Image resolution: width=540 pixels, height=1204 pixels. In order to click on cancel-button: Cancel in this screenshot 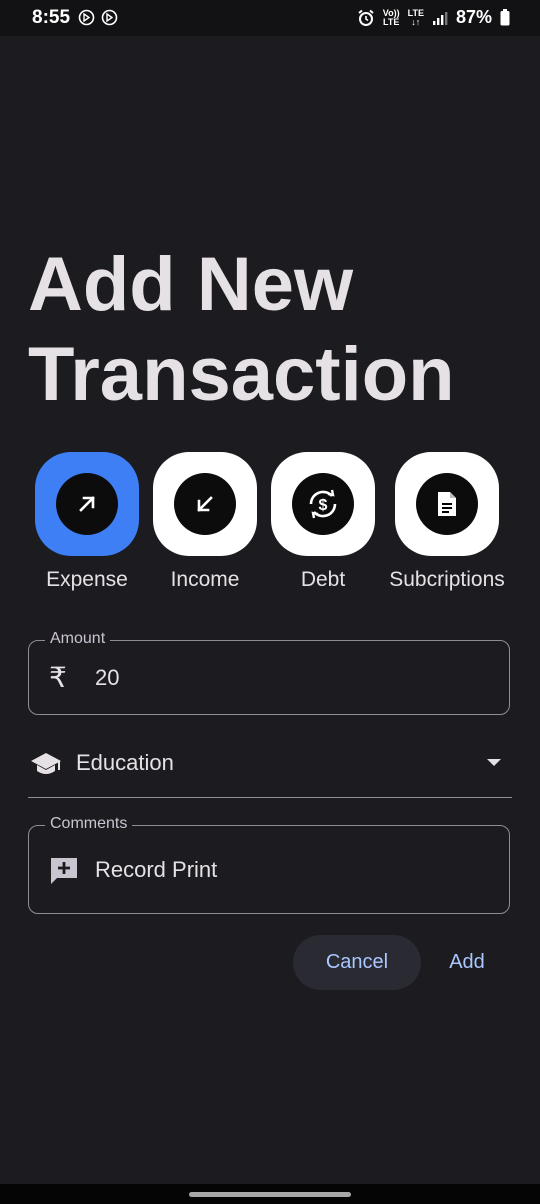, I will do `click(357, 962)`.